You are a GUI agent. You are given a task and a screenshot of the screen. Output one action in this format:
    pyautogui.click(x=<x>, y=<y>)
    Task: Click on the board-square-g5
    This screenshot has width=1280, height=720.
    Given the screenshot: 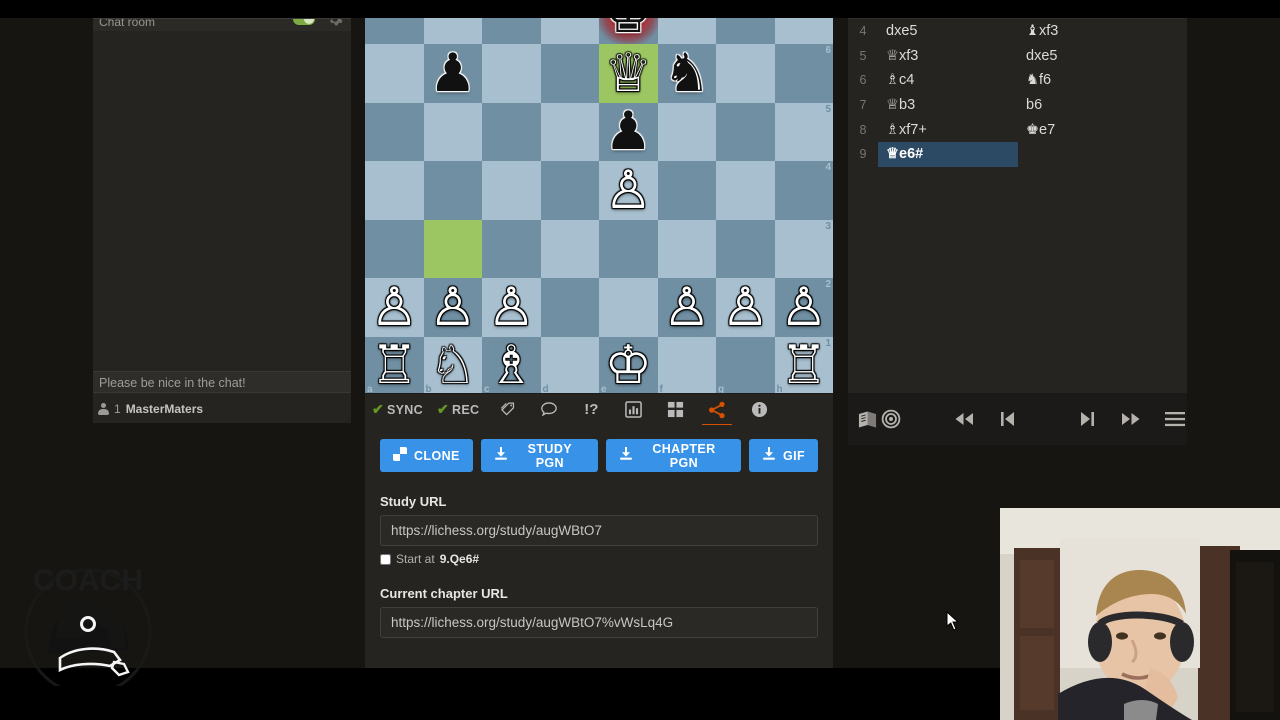 What is the action you would take?
    pyautogui.click(x=745, y=131)
    